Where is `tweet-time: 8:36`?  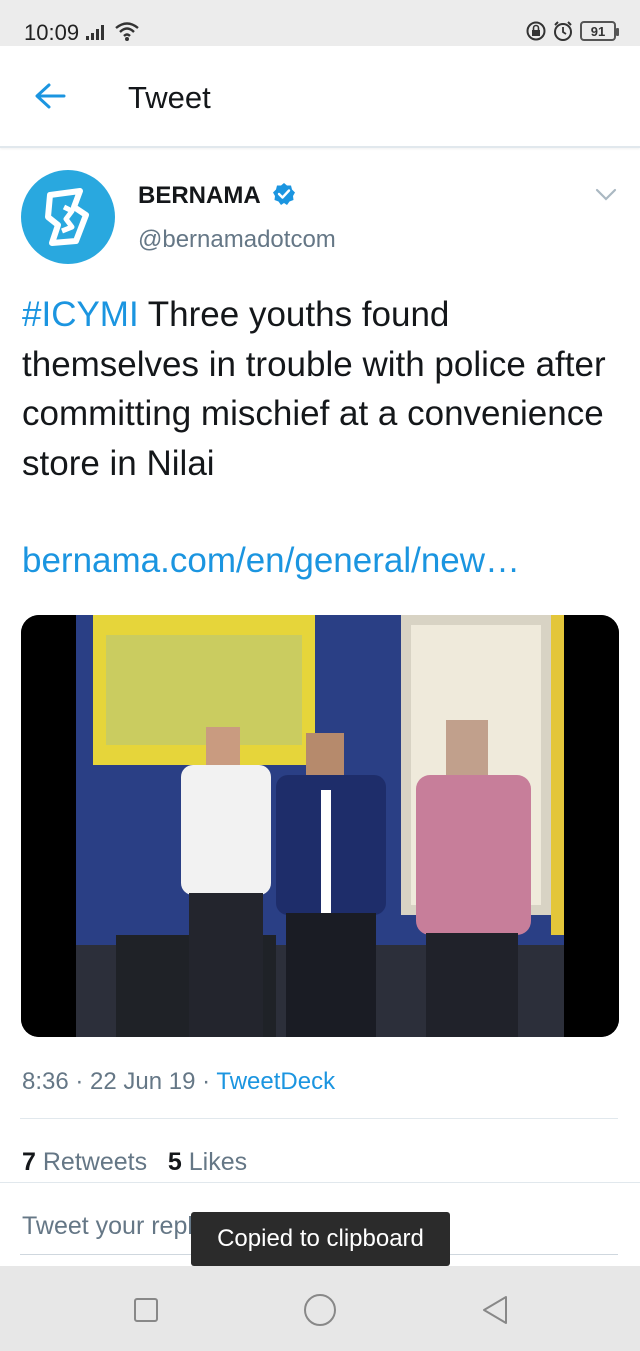
tweet-time: 8:36 is located at coordinates (45, 1081).